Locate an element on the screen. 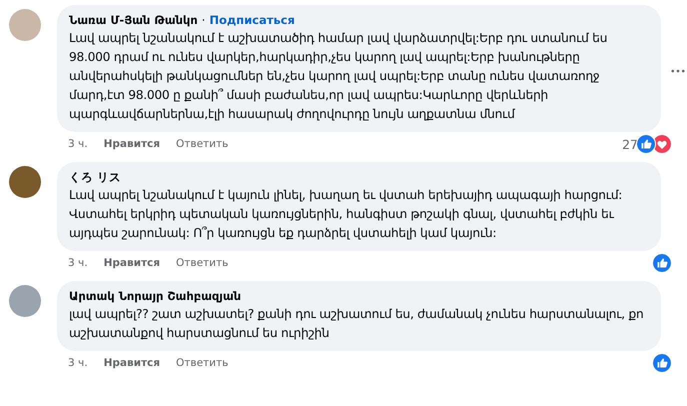 The height and width of the screenshot is (406, 687). author-name: Նառա Մ-Յան Թանկո is located at coordinates (133, 20).